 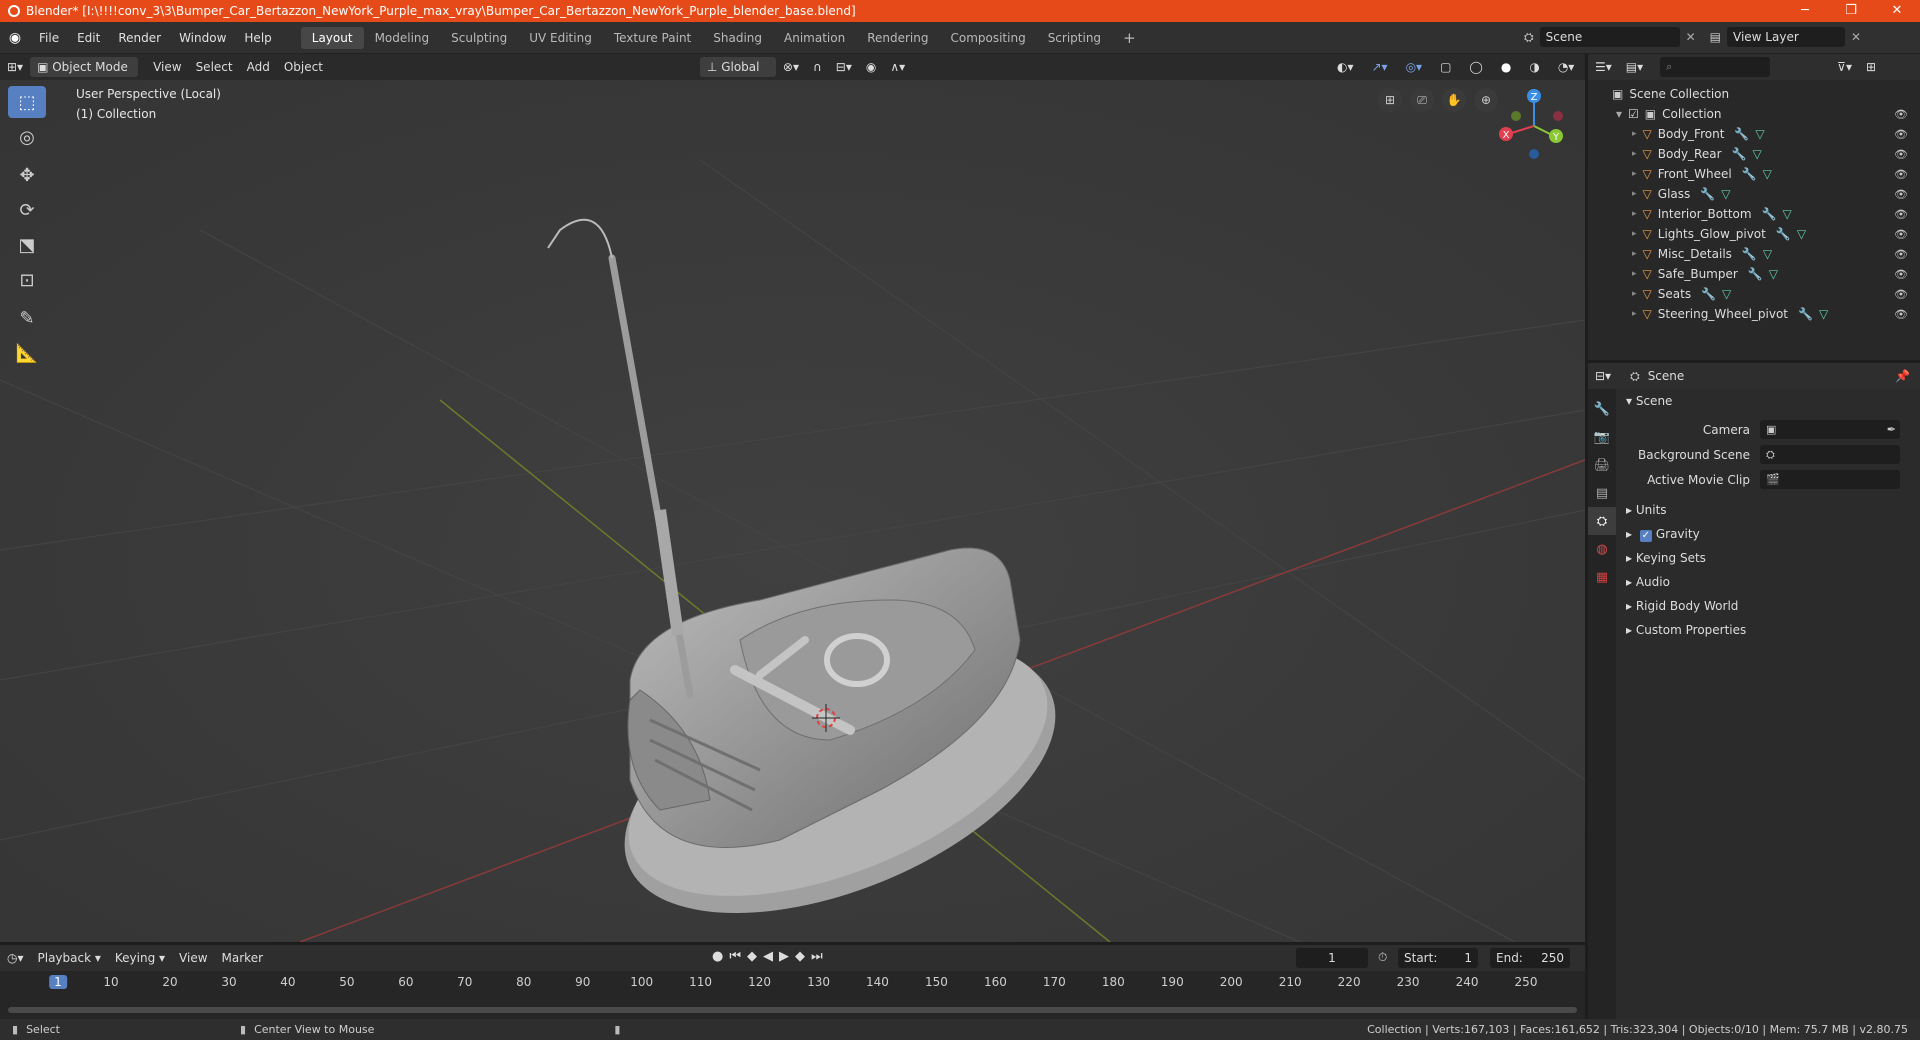 I want to click on view-layer-close-icon: ✕, so click(x=1856, y=37).